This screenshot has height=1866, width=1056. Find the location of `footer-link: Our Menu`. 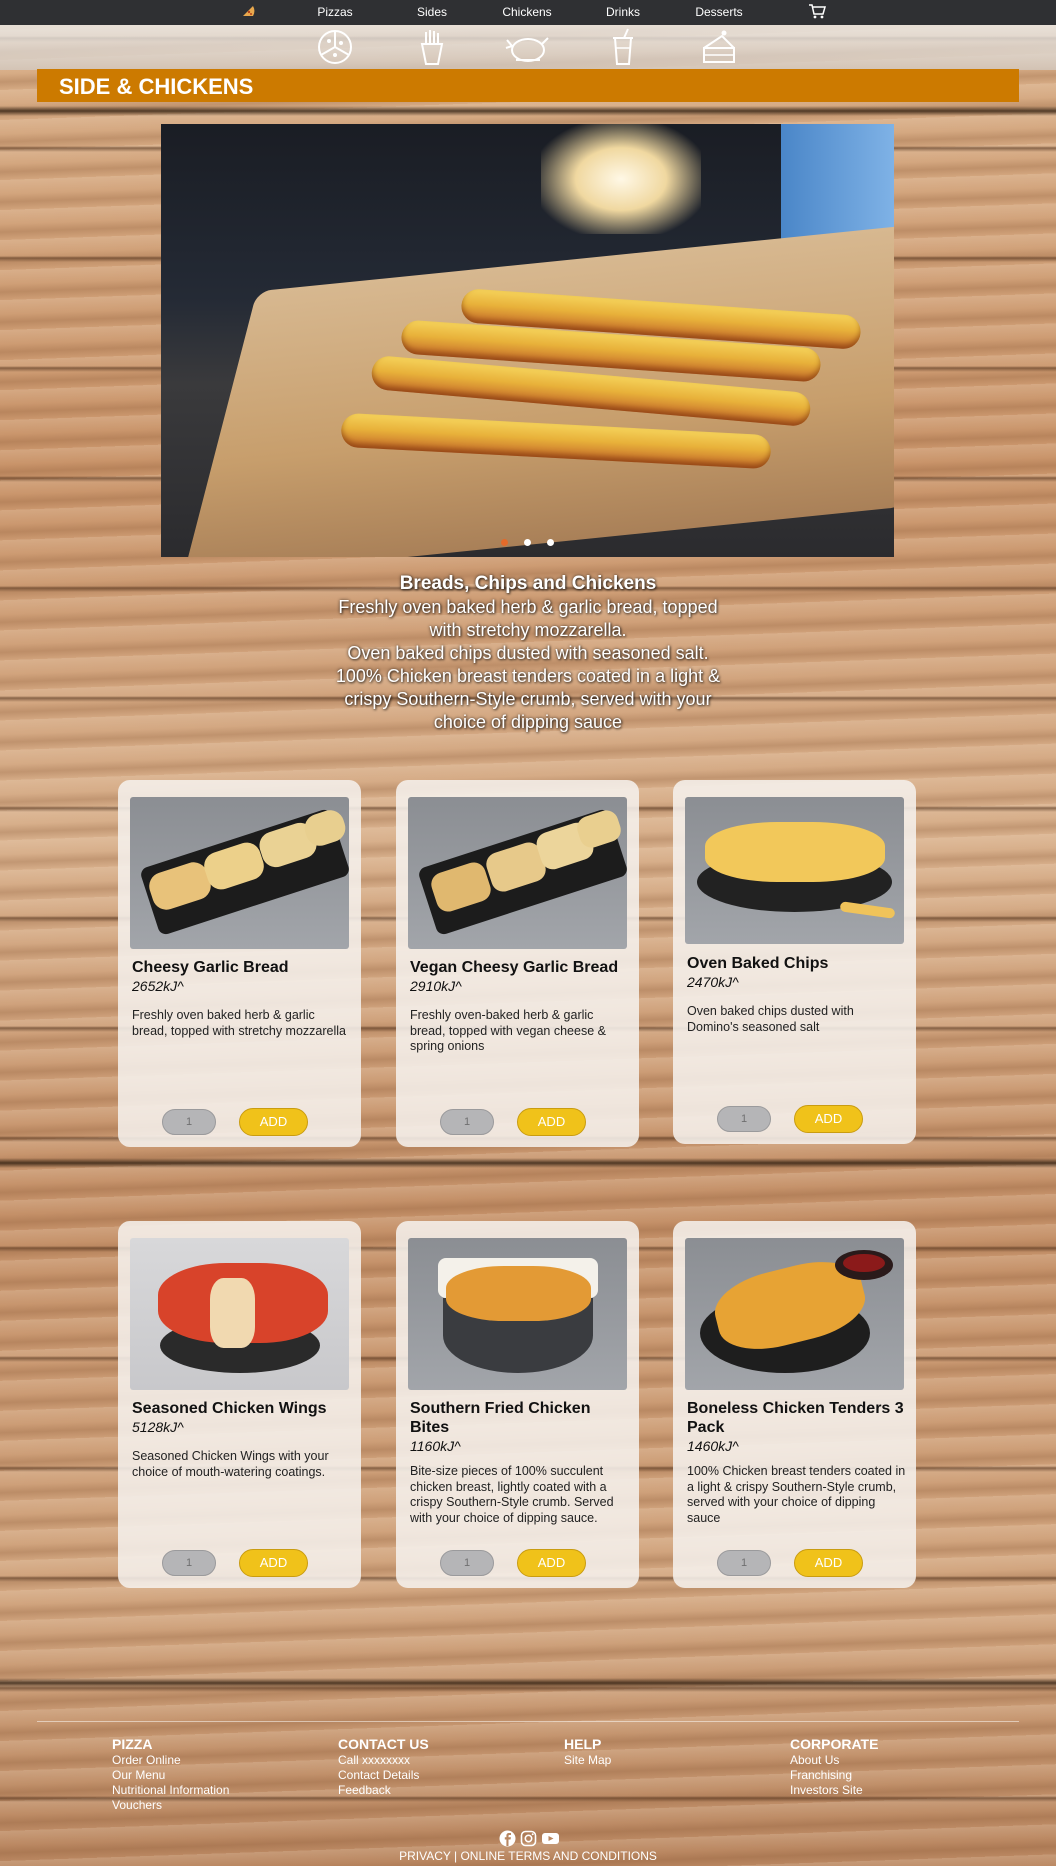

footer-link: Our Menu is located at coordinates (170, 1775).